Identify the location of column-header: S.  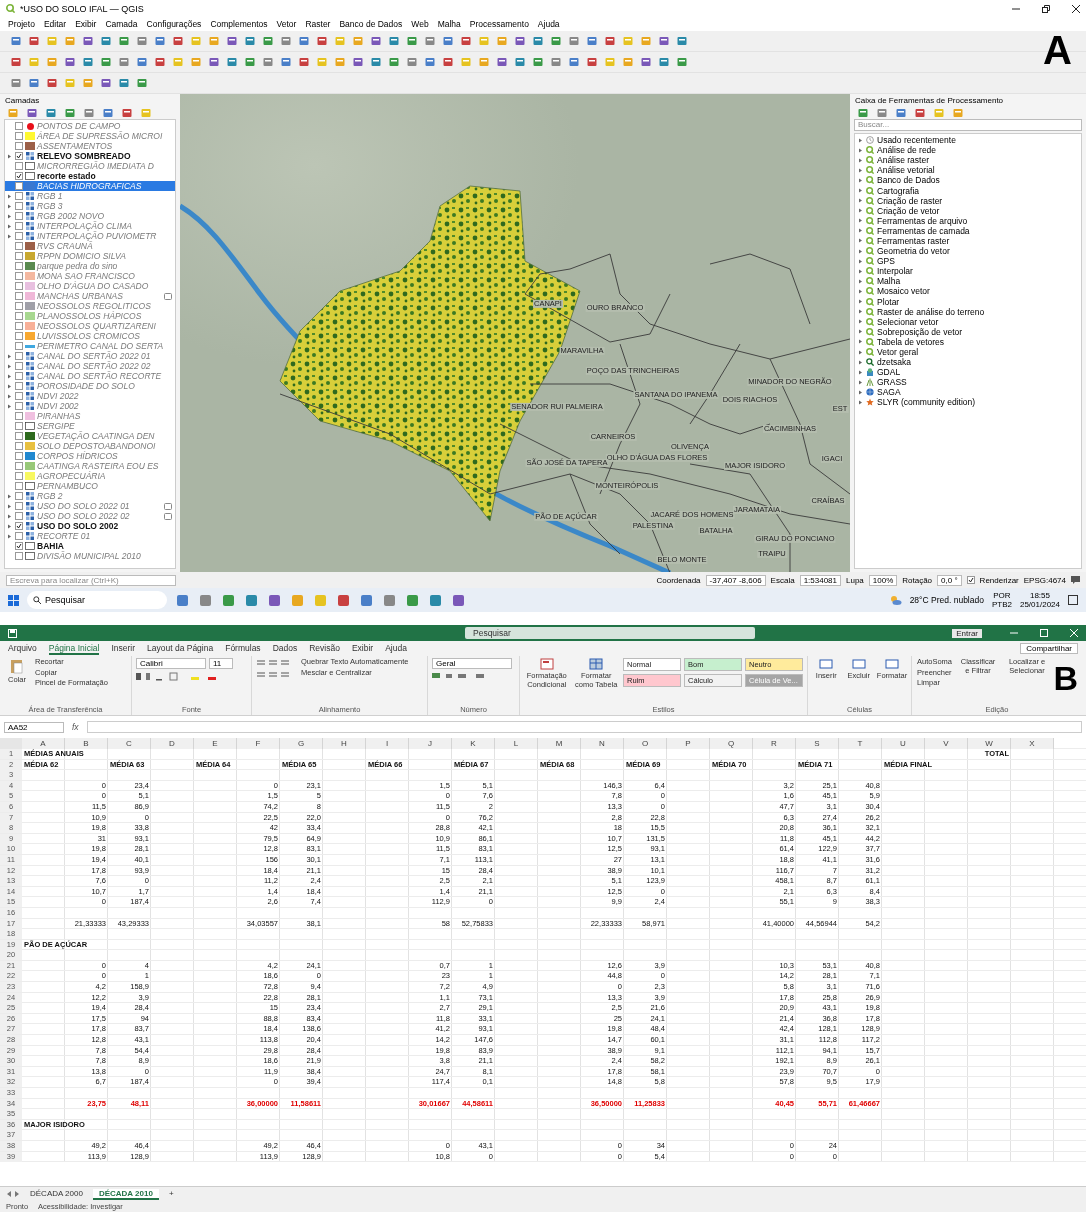
(817, 743).